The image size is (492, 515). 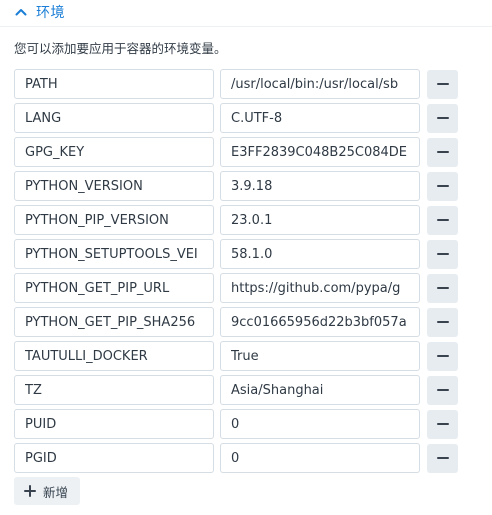 What do you see at coordinates (246, 26) in the screenshot?
I see `header-divider` at bounding box center [246, 26].